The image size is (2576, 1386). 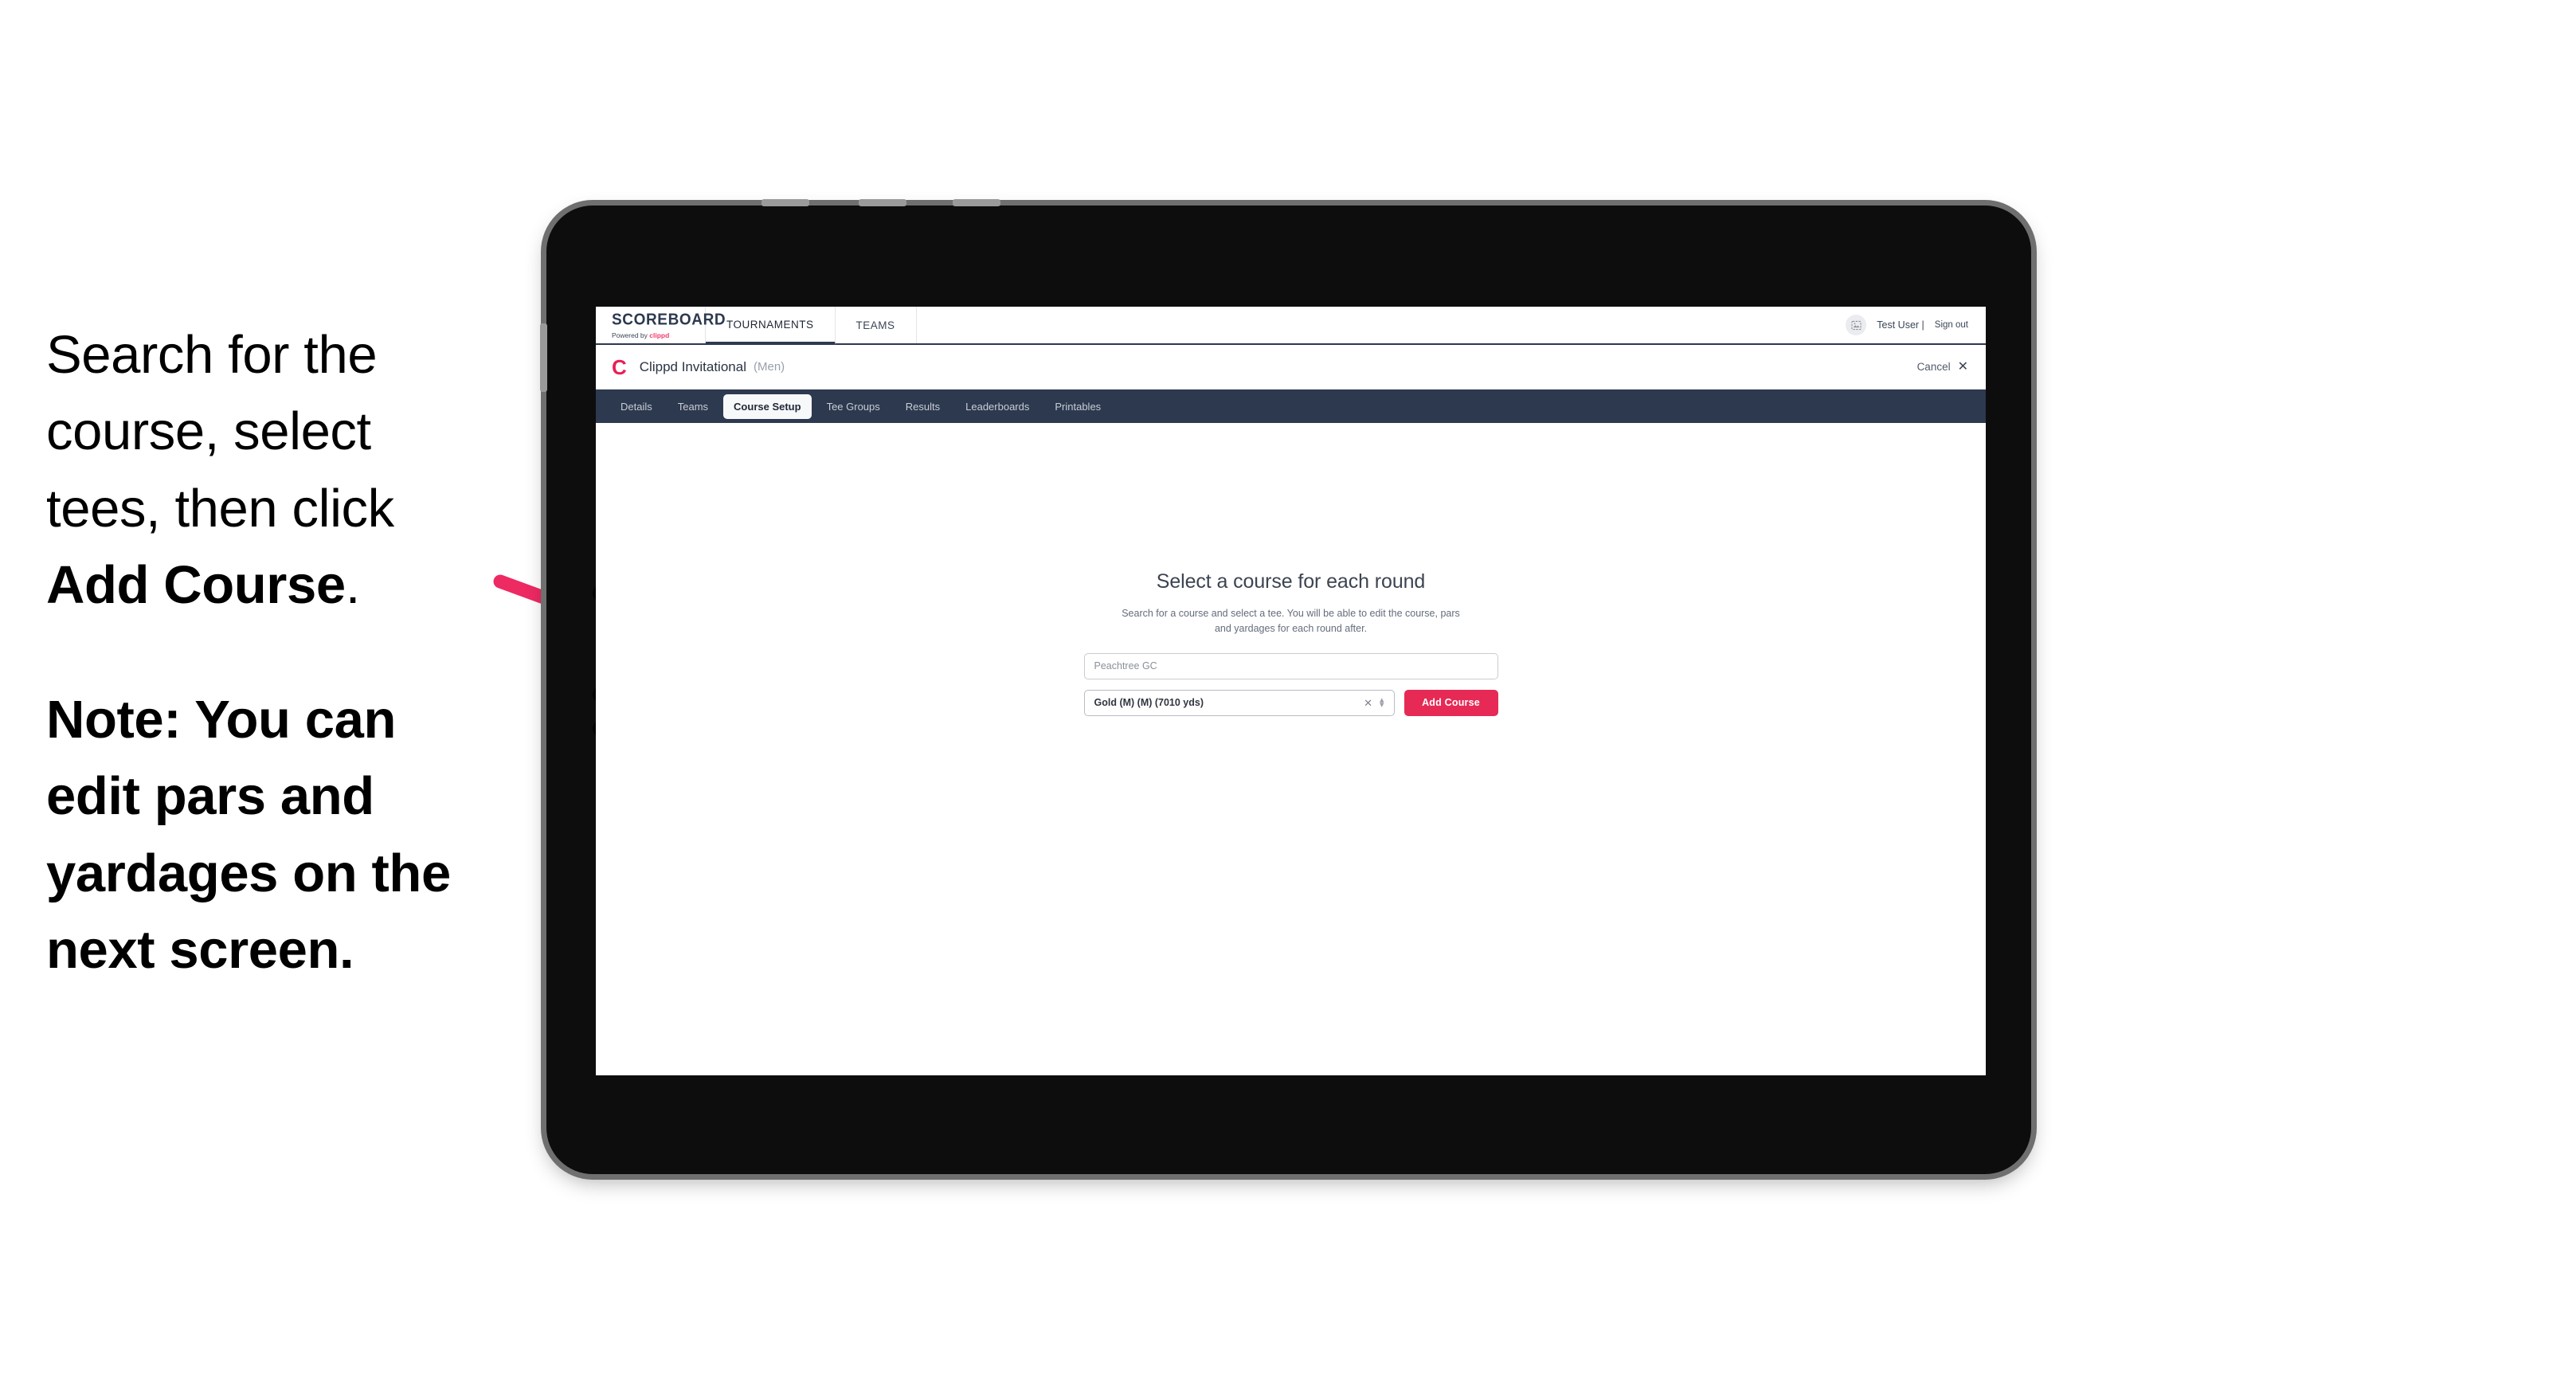 What do you see at coordinates (221, 719) in the screenshot?
I see `note-line-1: Note: You can` at bounding box center [221, 719].